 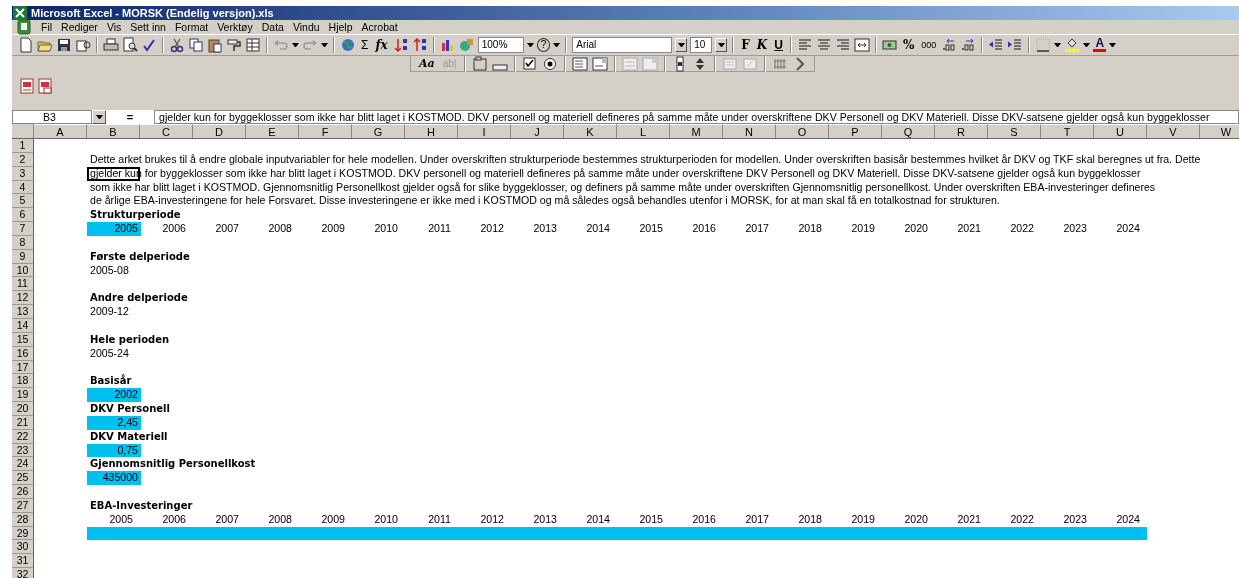 What do you see at coordinates (861, 45) in the screenshot?
I see `merge-center-icon` at bounding box center [861, 45].